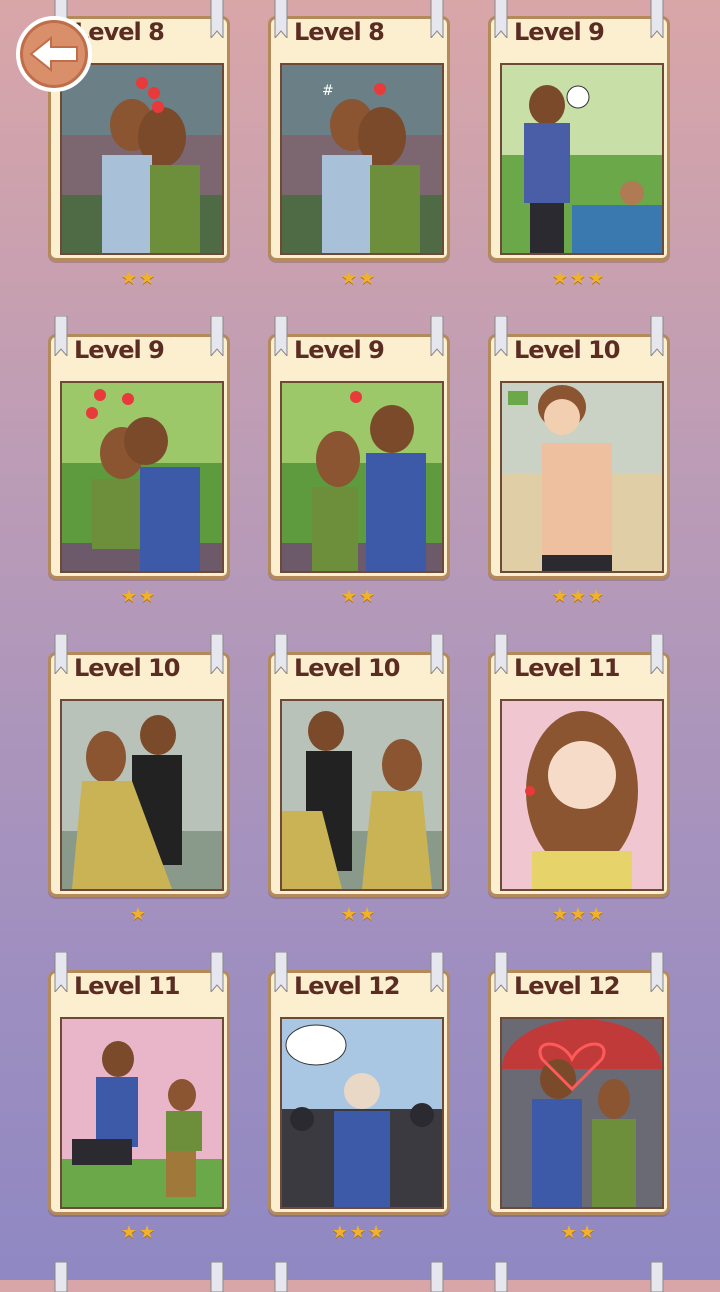 The height and width of the screenshot is (1292, 720). I want to click on level-card: Level 9 ★★★, so click(579, 144).